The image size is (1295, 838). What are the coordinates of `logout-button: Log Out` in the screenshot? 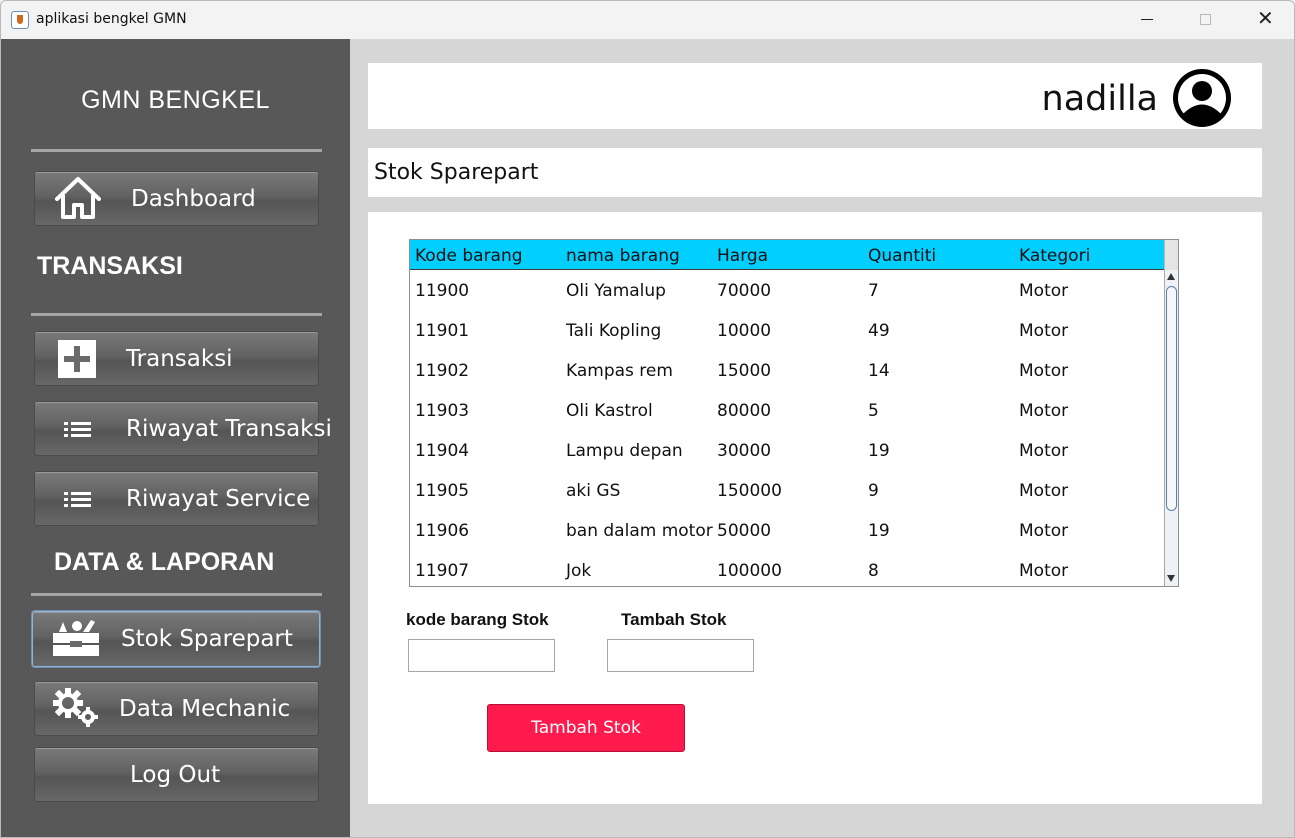 It's located at (176, 774).